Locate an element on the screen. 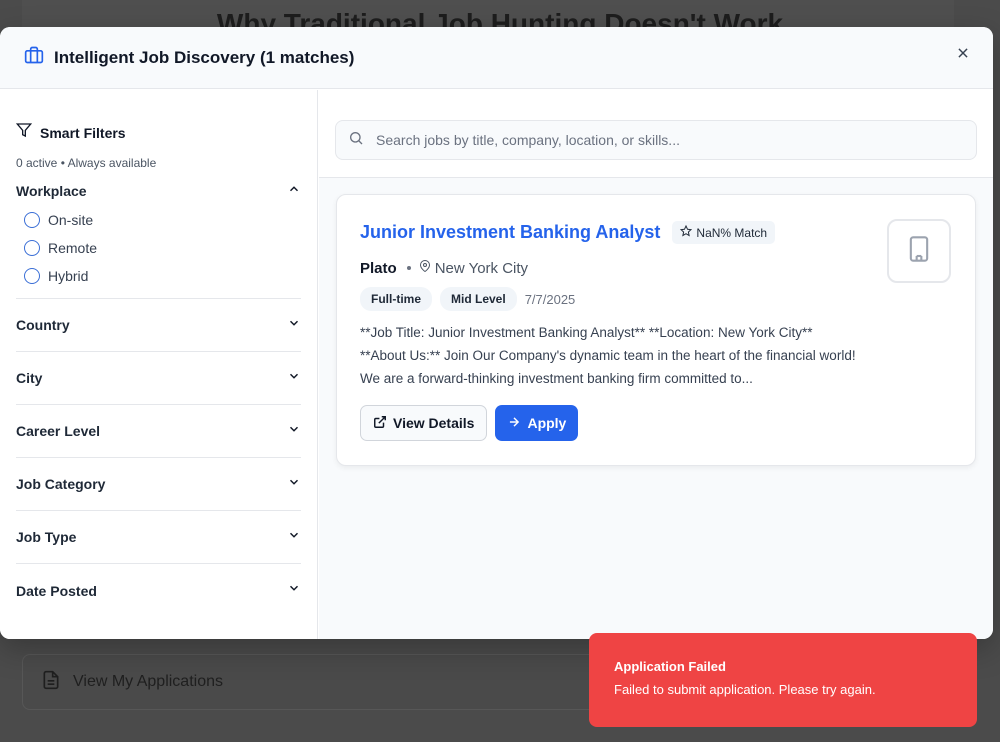 This screenshot has height=742, width=1000. filter-section-country: Country is located at coordinates (158, 325).